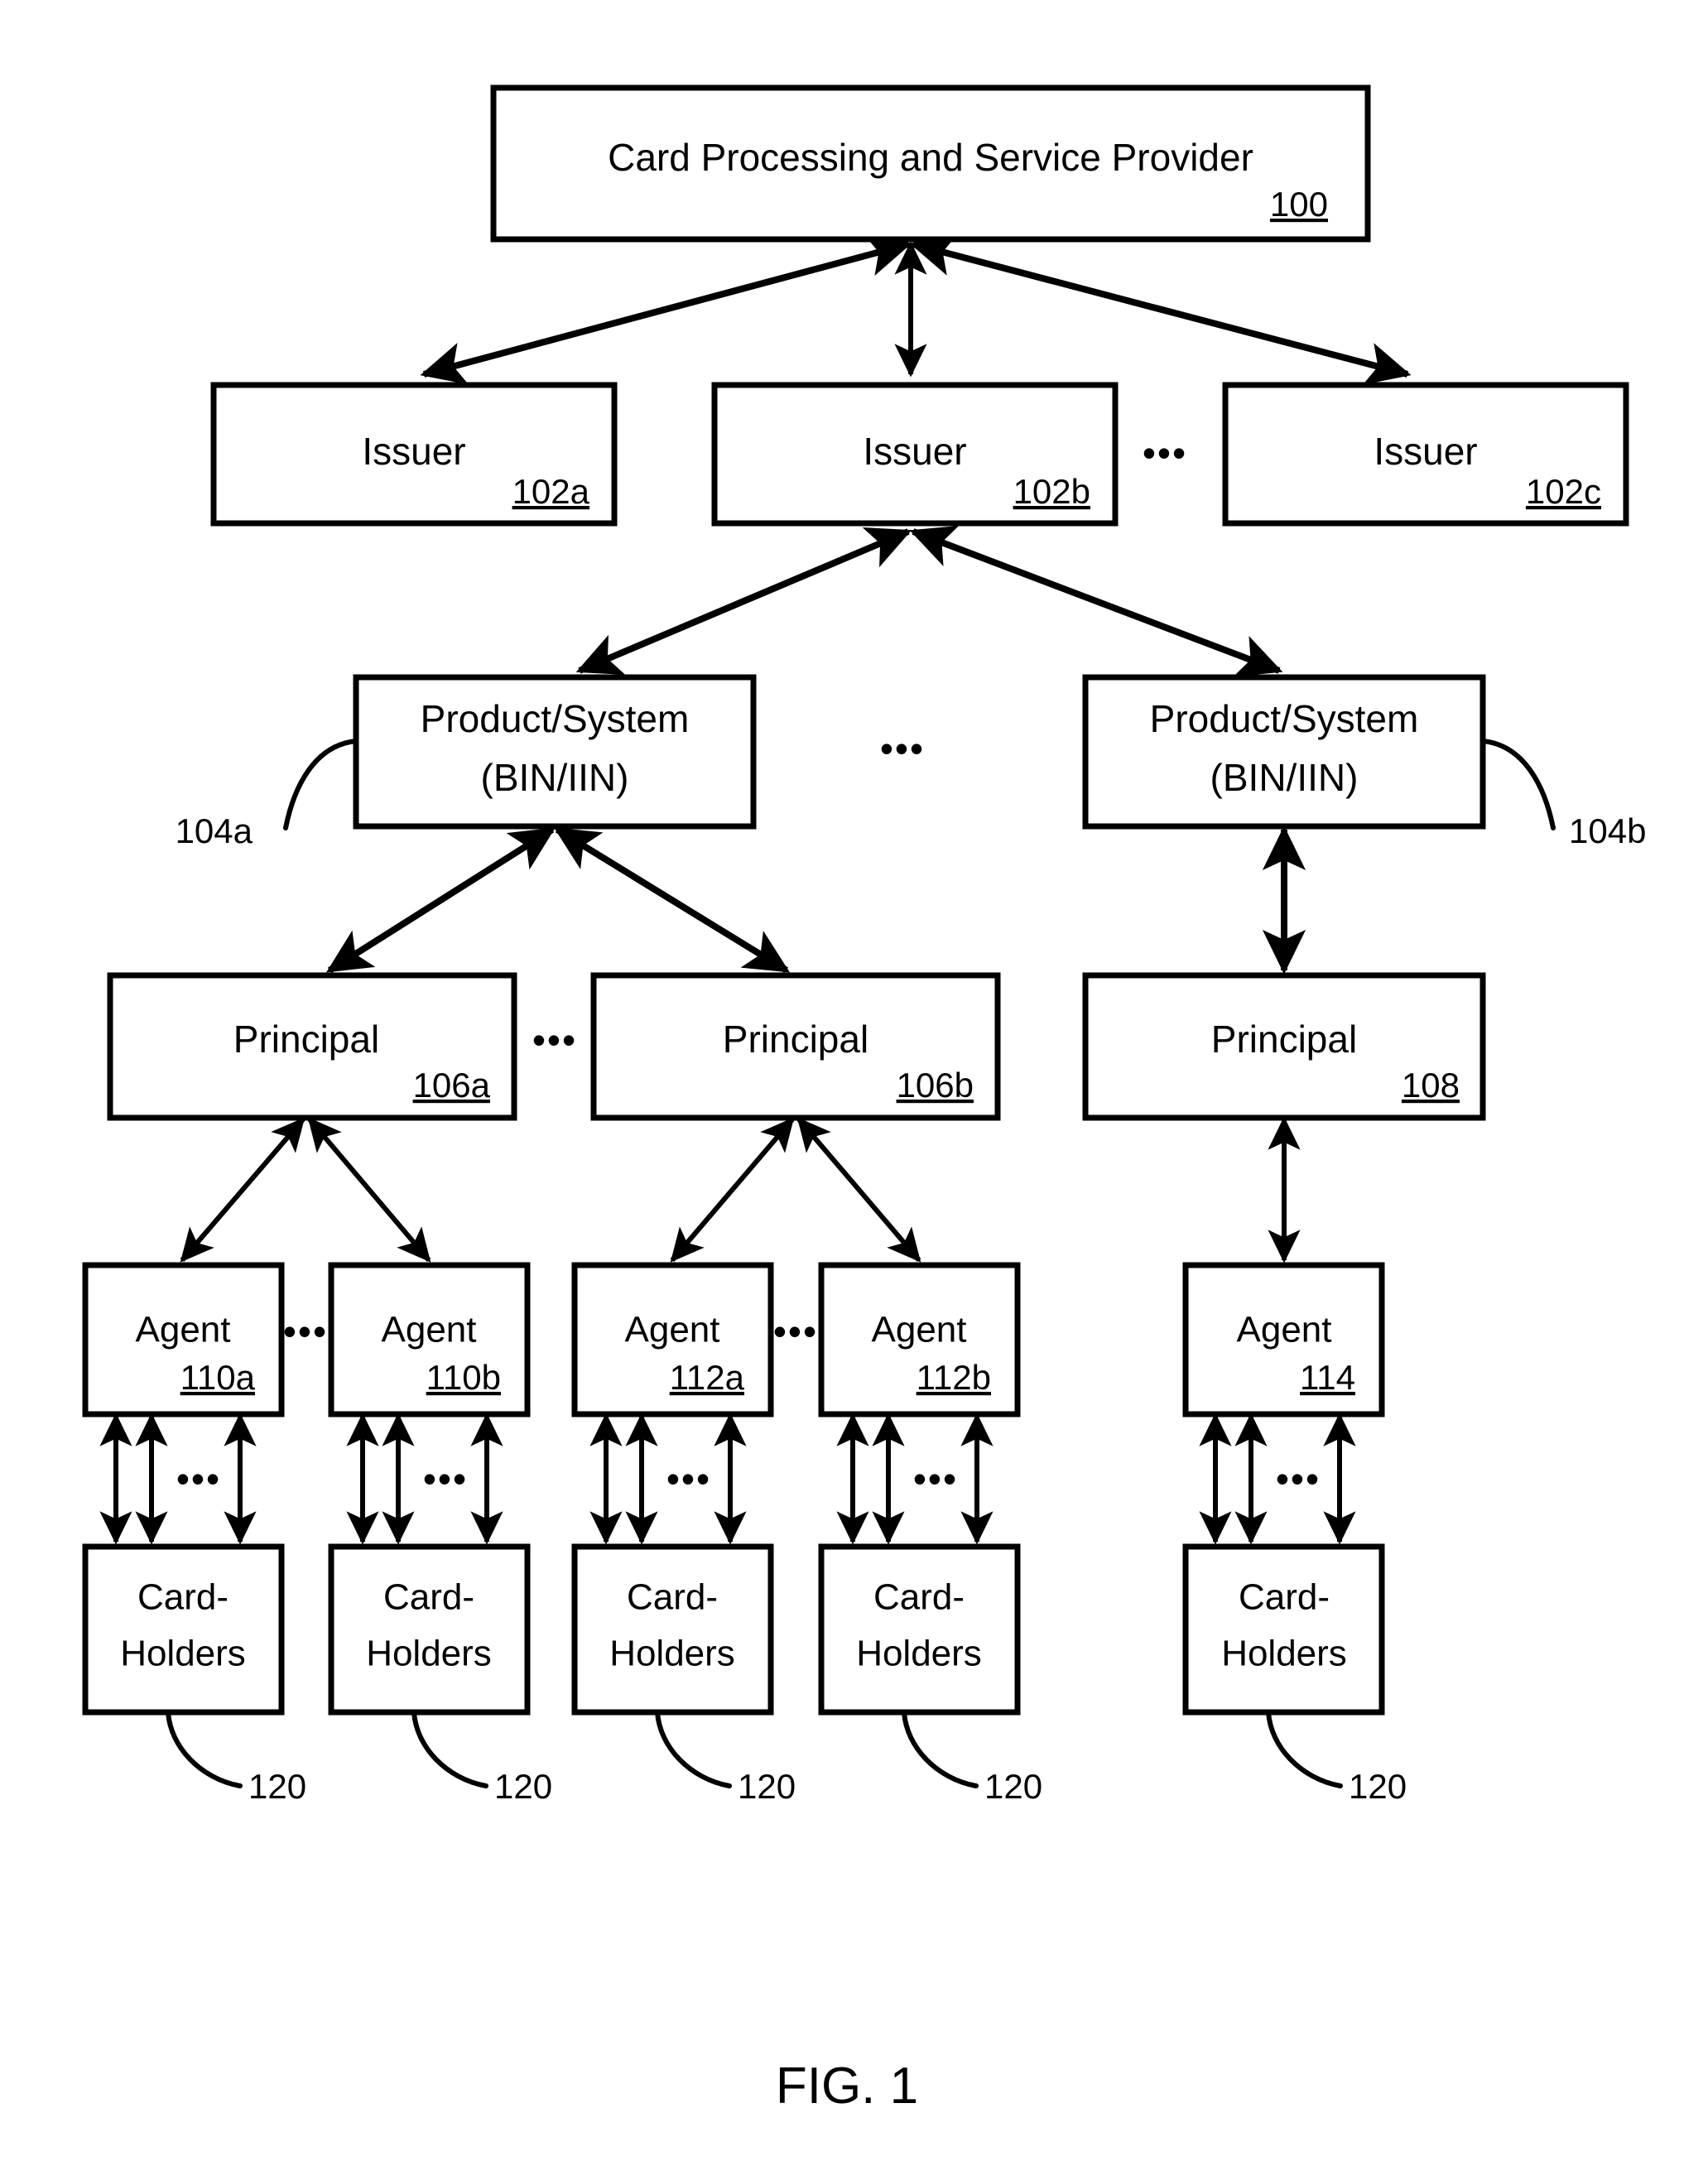 The width and height of the screenshot is (1708, 2161). Describe the element at coordinates (305, 1331) in the screenshot. I see `ellipsis-agent-row-1: •••` at that location.